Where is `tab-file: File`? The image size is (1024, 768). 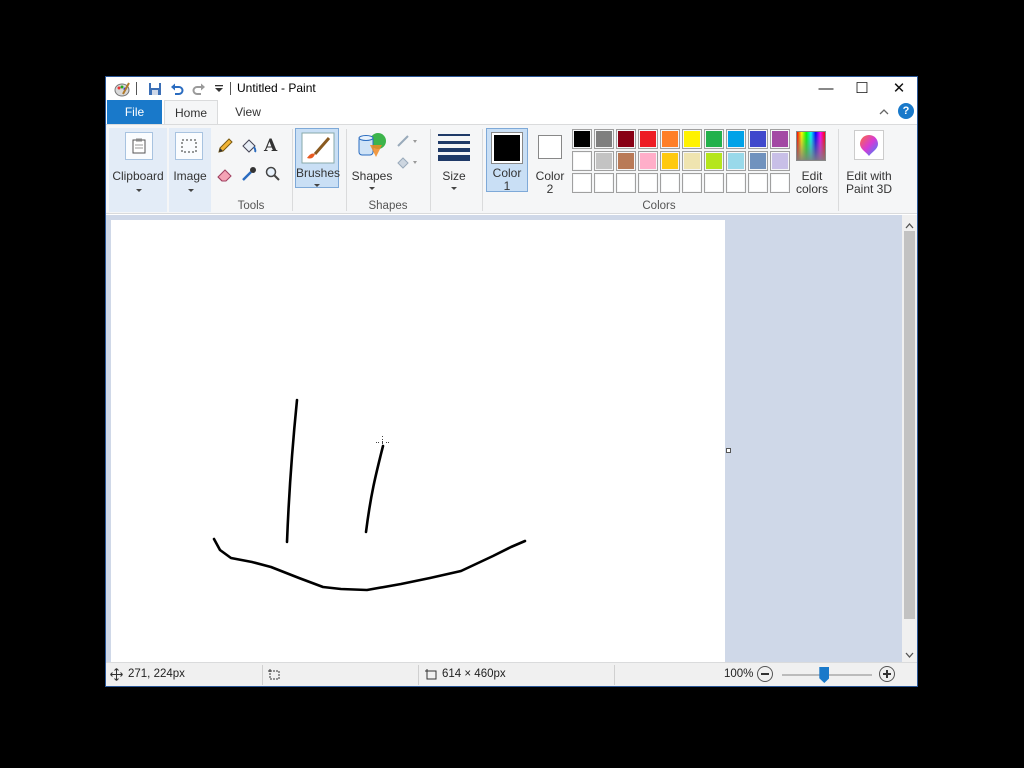 tab-file: File is located at coordinates (134, 112).